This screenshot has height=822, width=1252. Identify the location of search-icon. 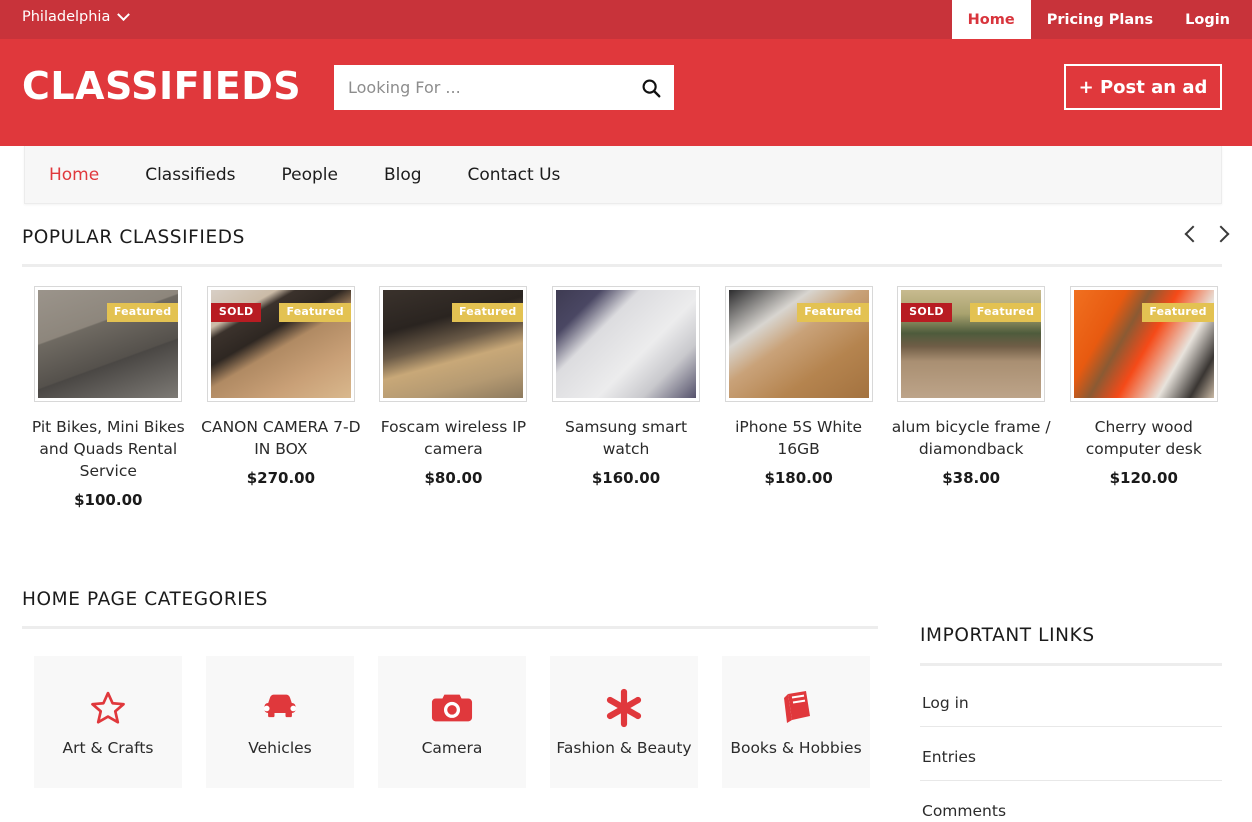
(651, 88).